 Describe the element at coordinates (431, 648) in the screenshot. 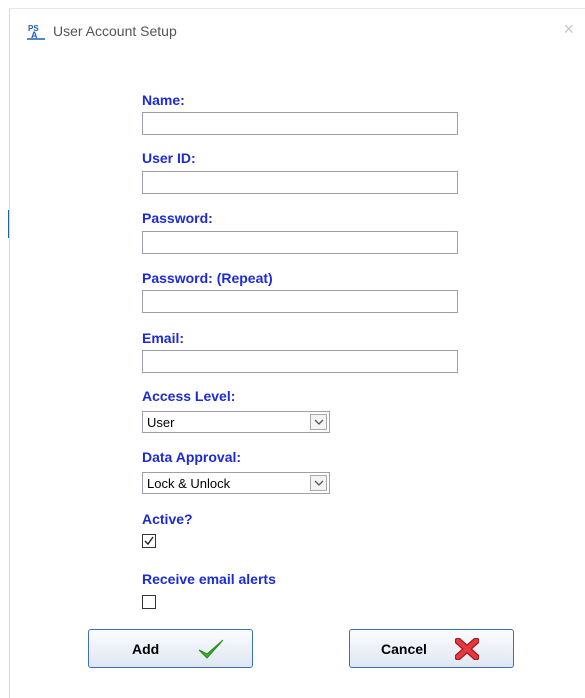

I see `cancel-button: Cancel` at that location.